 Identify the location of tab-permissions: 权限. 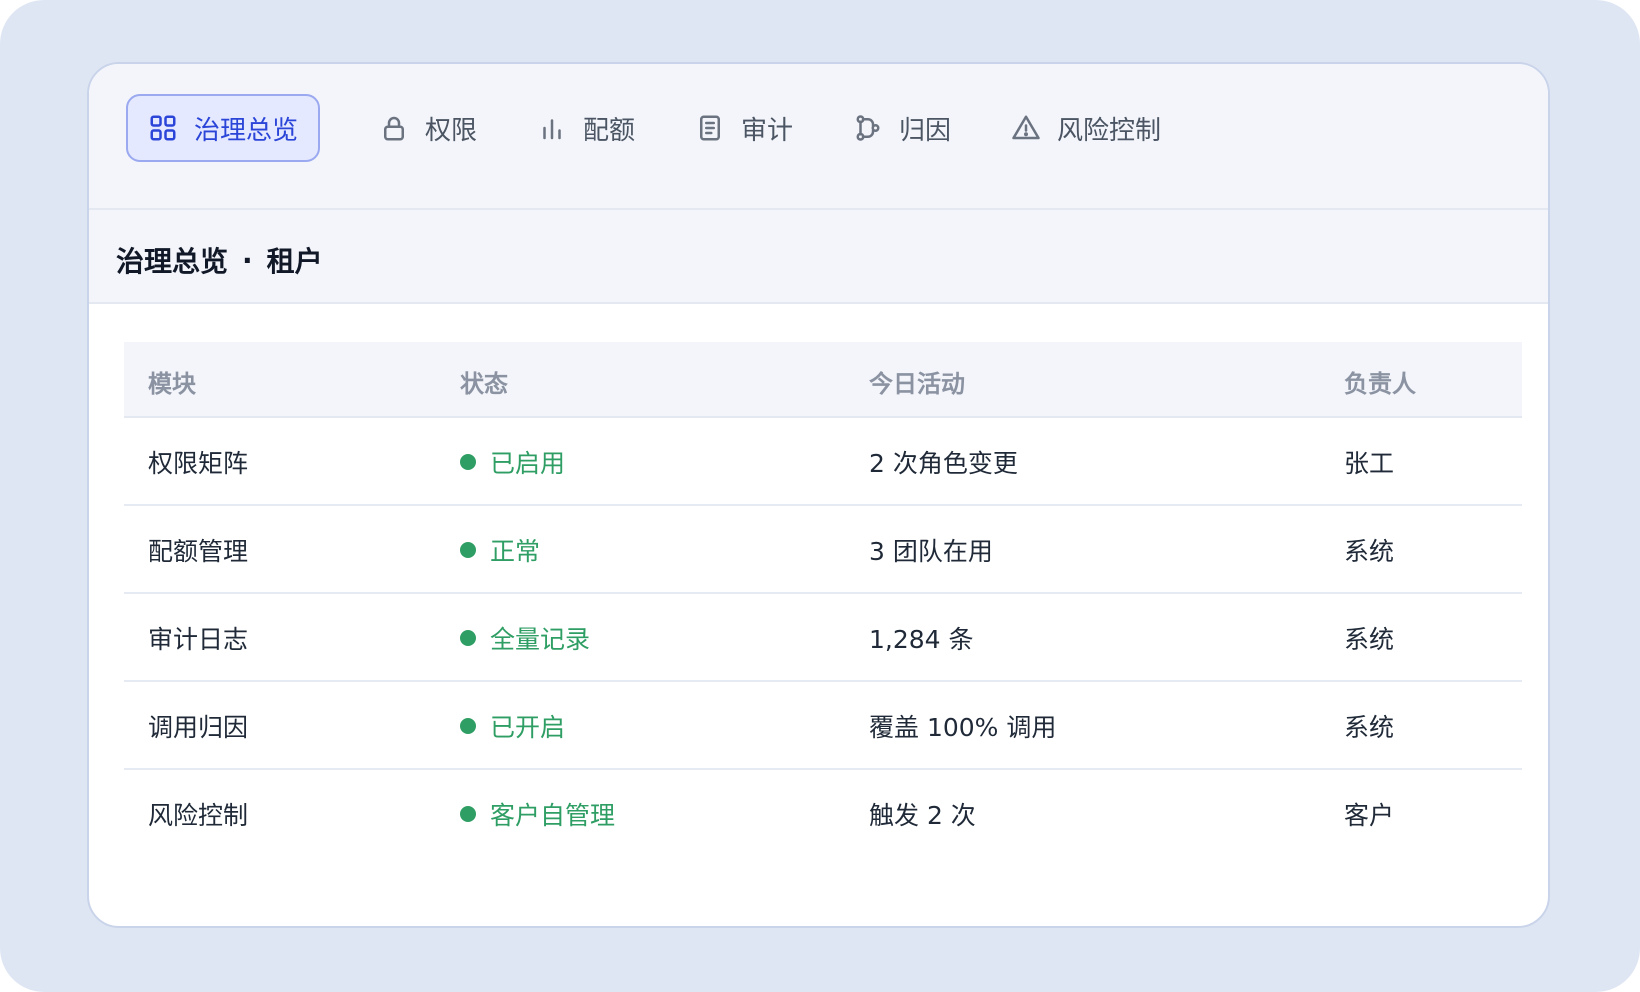
(428, 128).